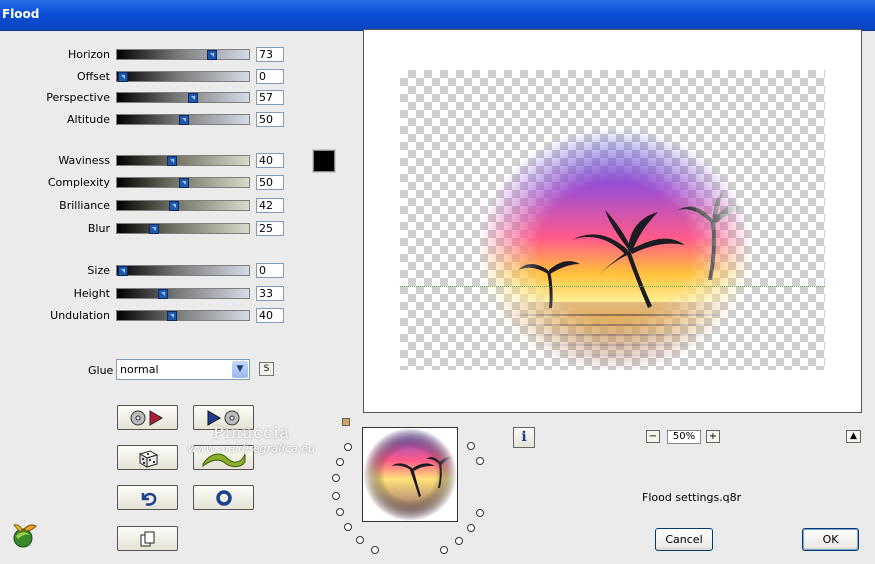 The width and height of the screenshot is (875, 564). I want to click on leaf-globe-icon, so click(25, 536).